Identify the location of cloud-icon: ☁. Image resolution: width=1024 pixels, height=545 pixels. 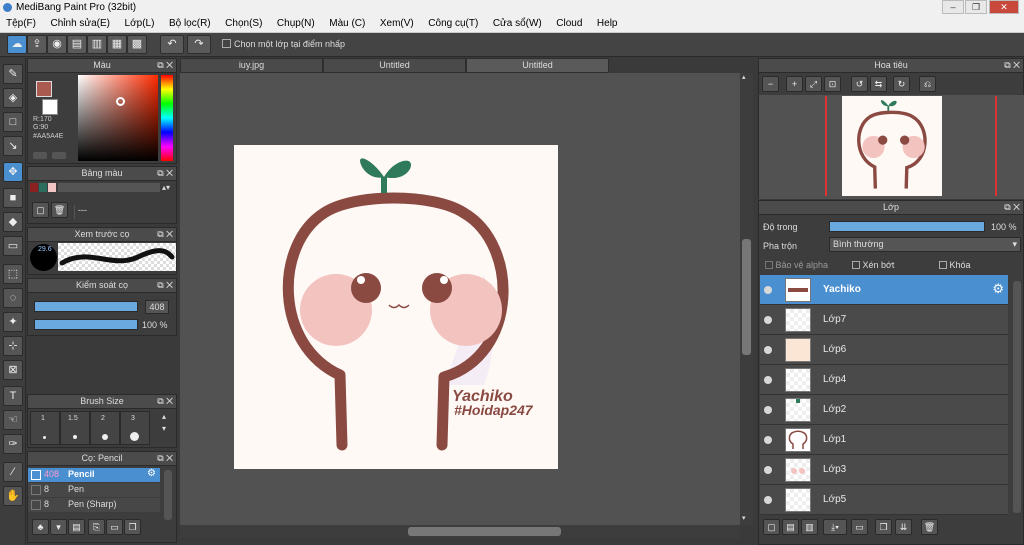
(17, 44).